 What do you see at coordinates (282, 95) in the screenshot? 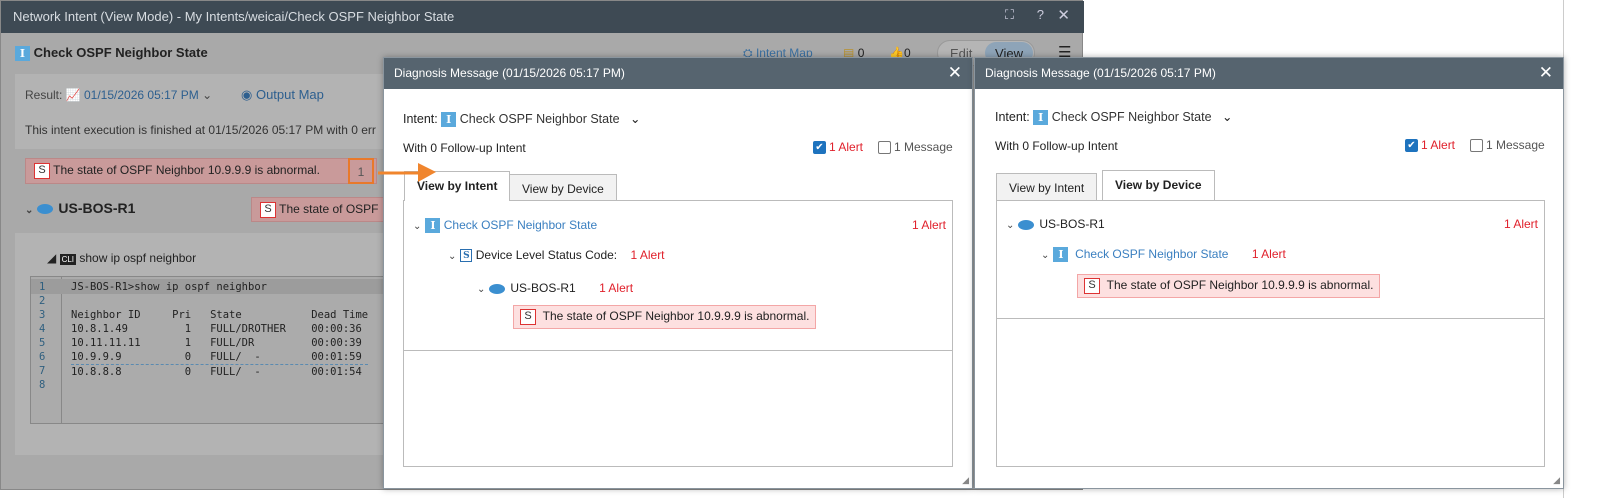
I see `output-map-button: ◉ Output Map` at bounding box center [282, 95].